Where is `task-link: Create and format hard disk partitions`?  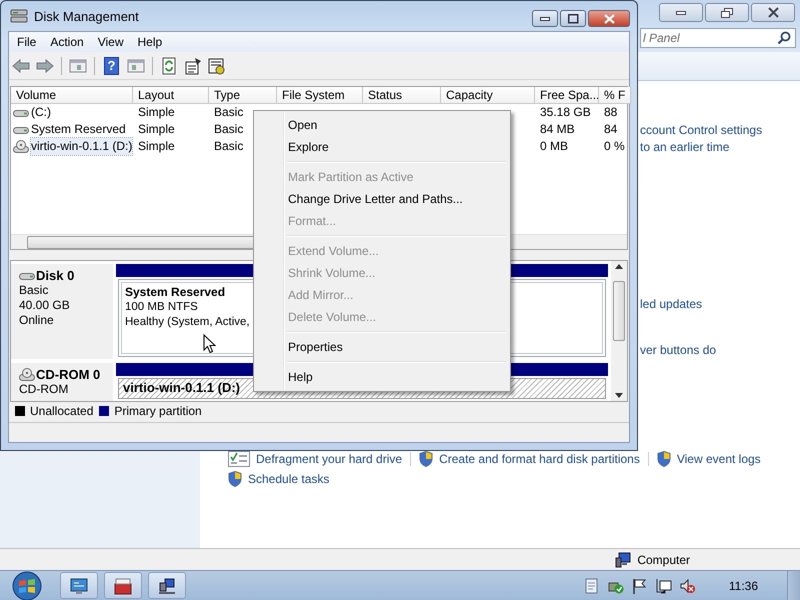 task-link: Create and format hard disk partitions is located at coordinates (539, 459).